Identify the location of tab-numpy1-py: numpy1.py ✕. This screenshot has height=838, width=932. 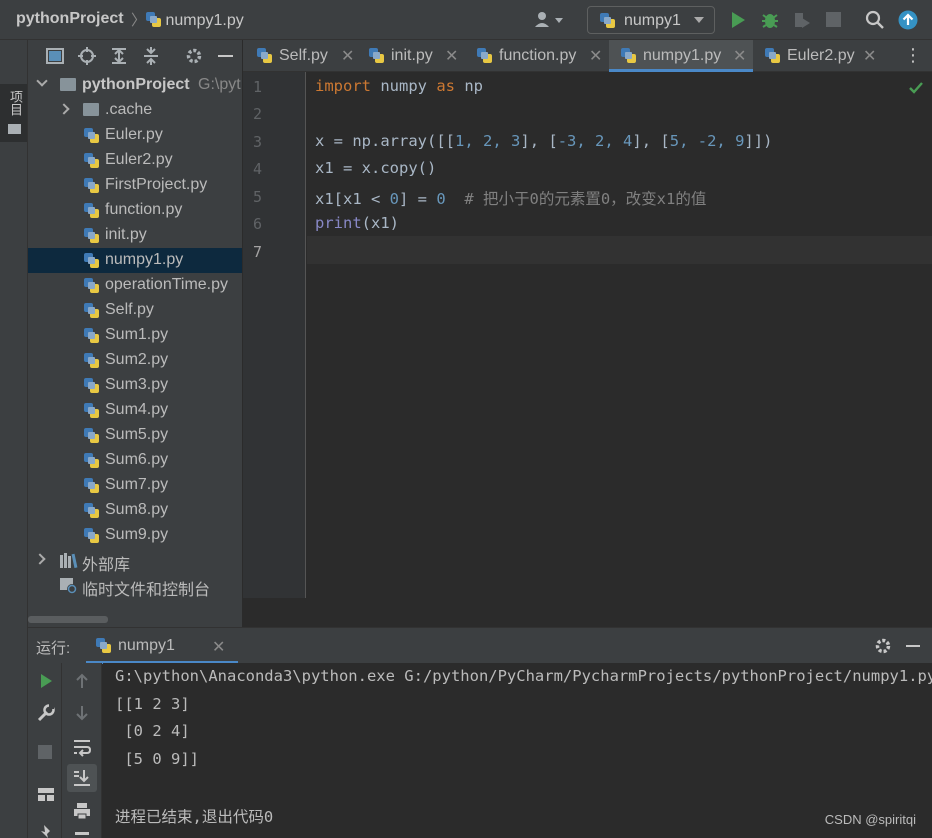
(681, 56).